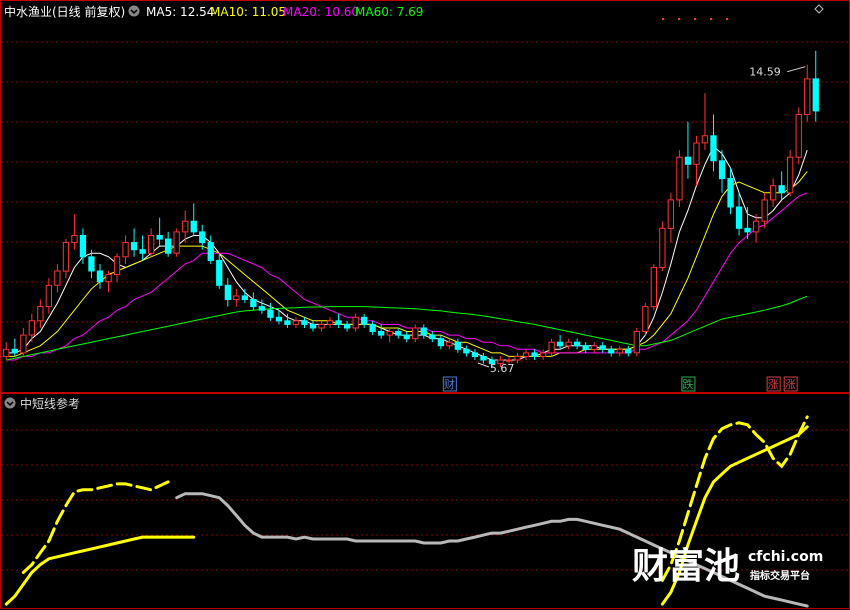  I want to click on low-arrow, so click(483, 365).